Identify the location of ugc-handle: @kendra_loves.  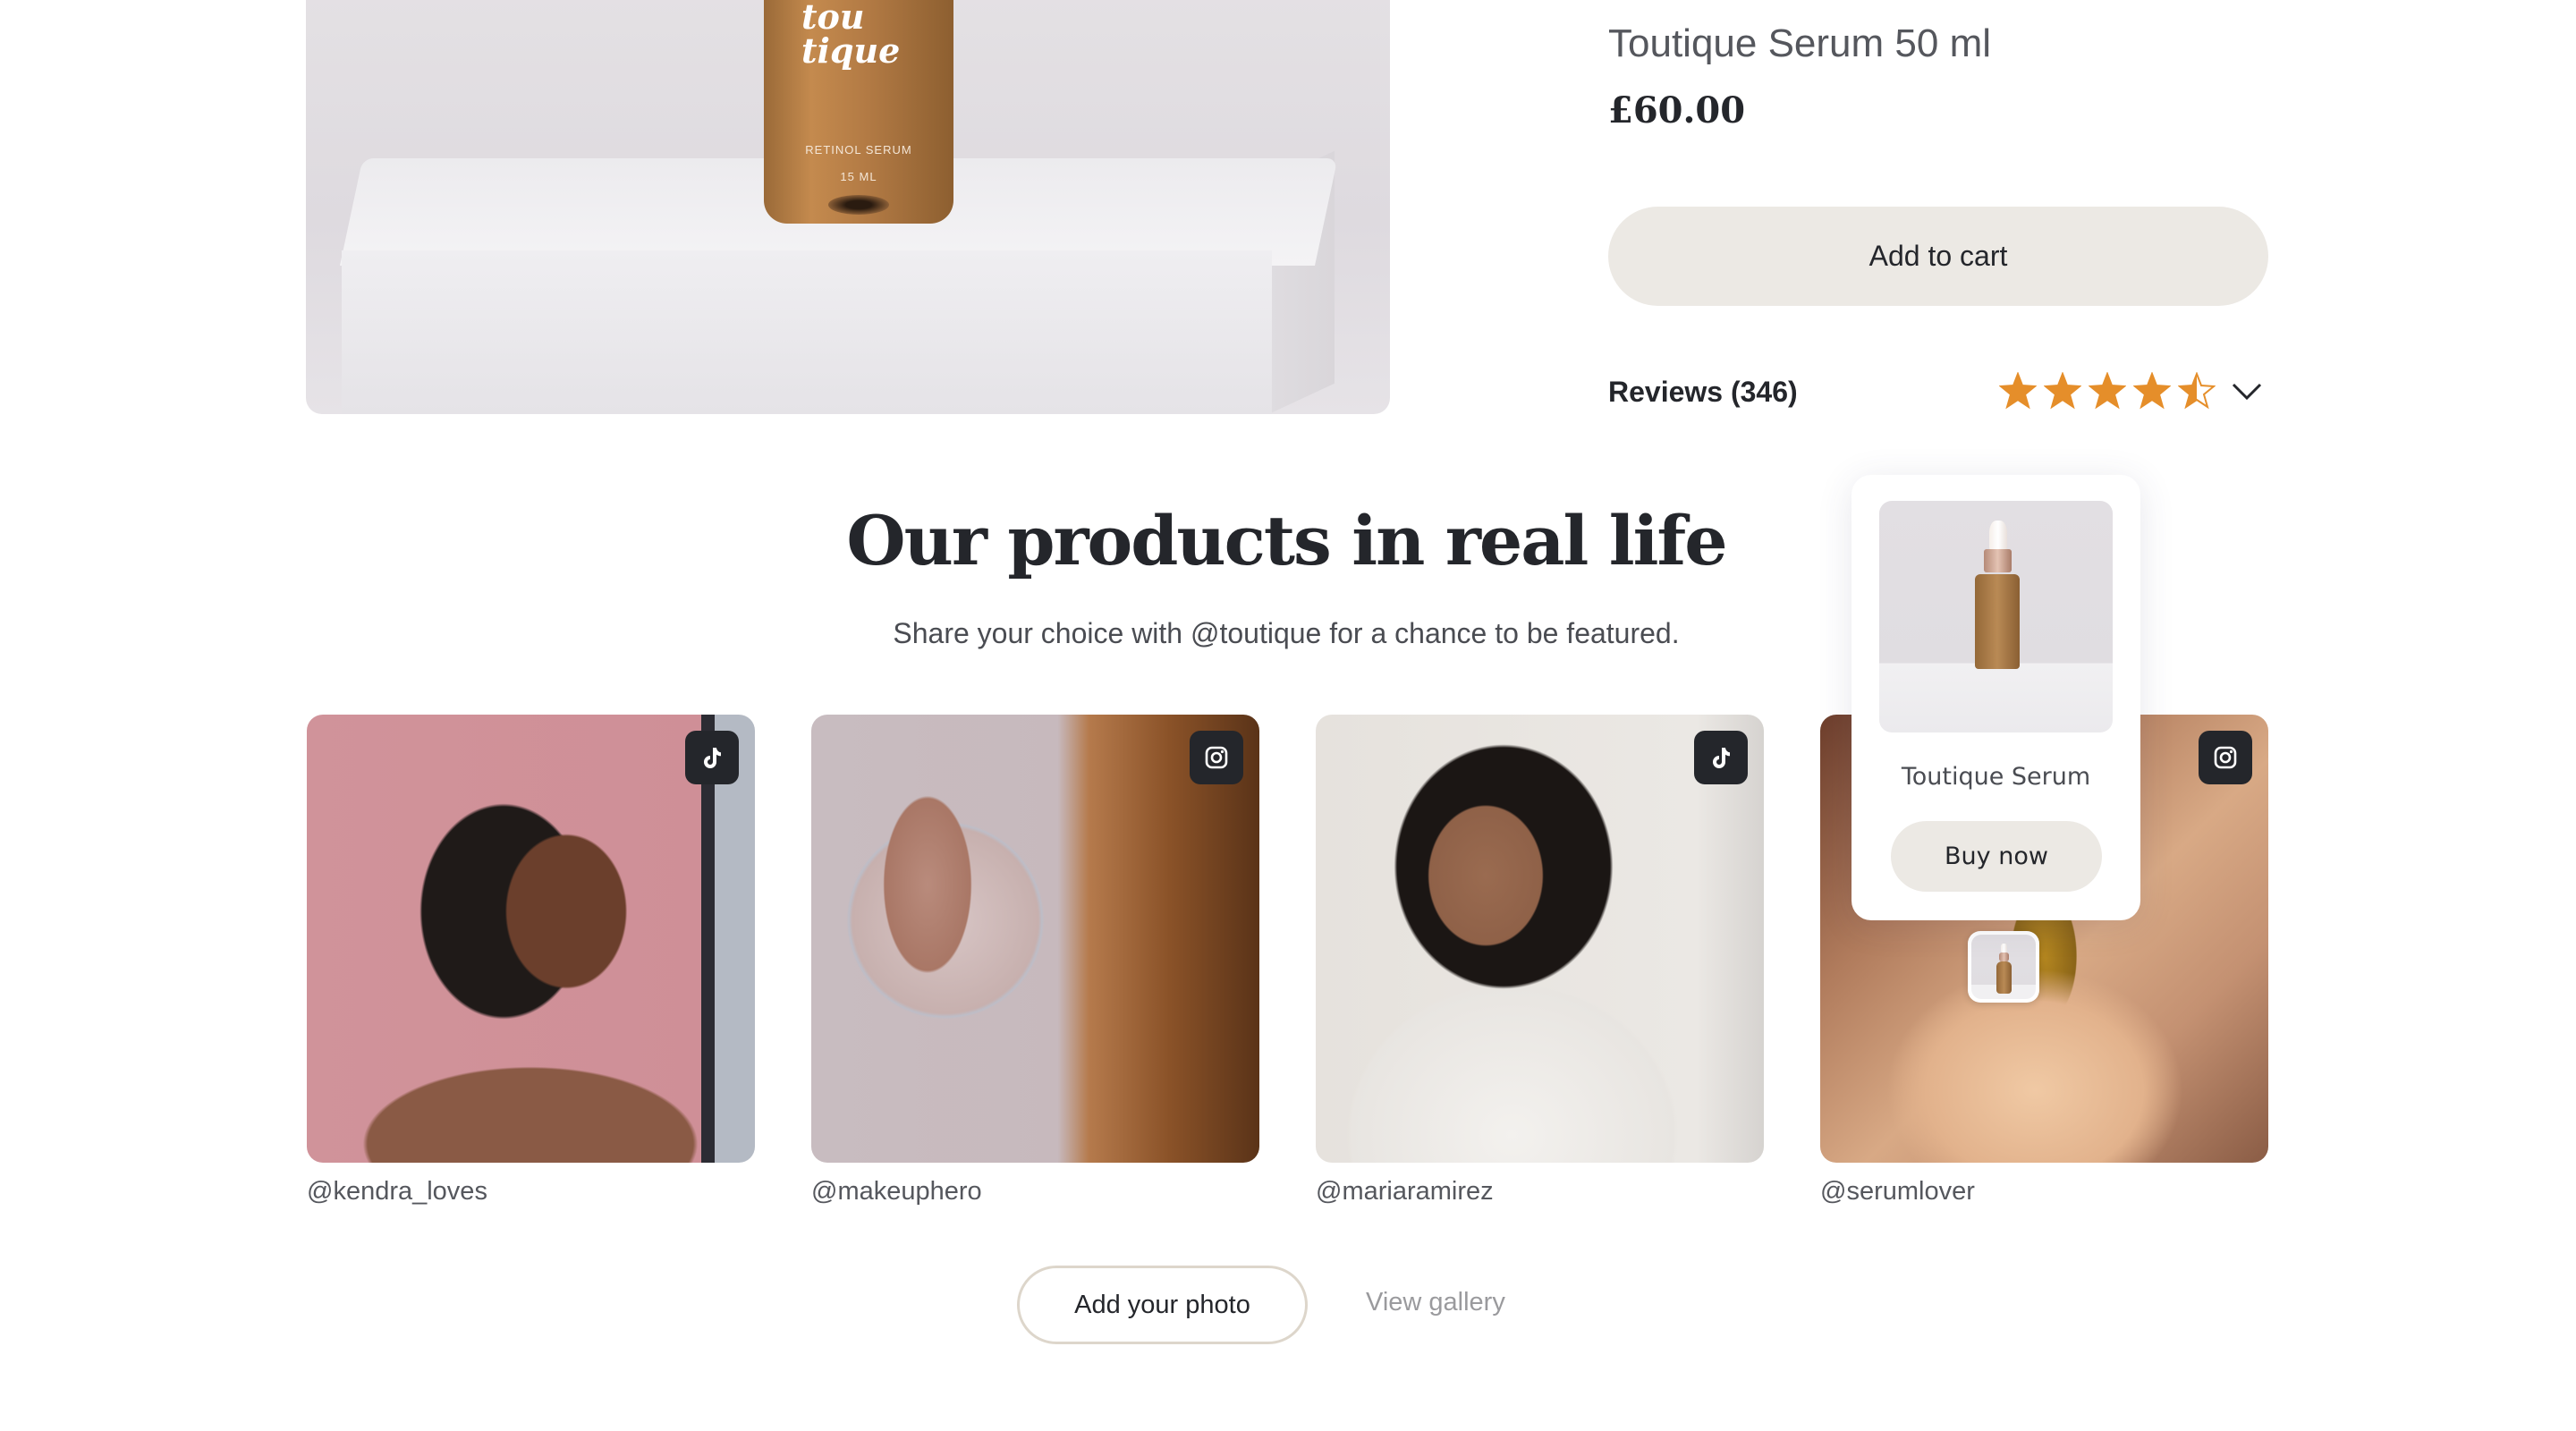
(531, 1192).